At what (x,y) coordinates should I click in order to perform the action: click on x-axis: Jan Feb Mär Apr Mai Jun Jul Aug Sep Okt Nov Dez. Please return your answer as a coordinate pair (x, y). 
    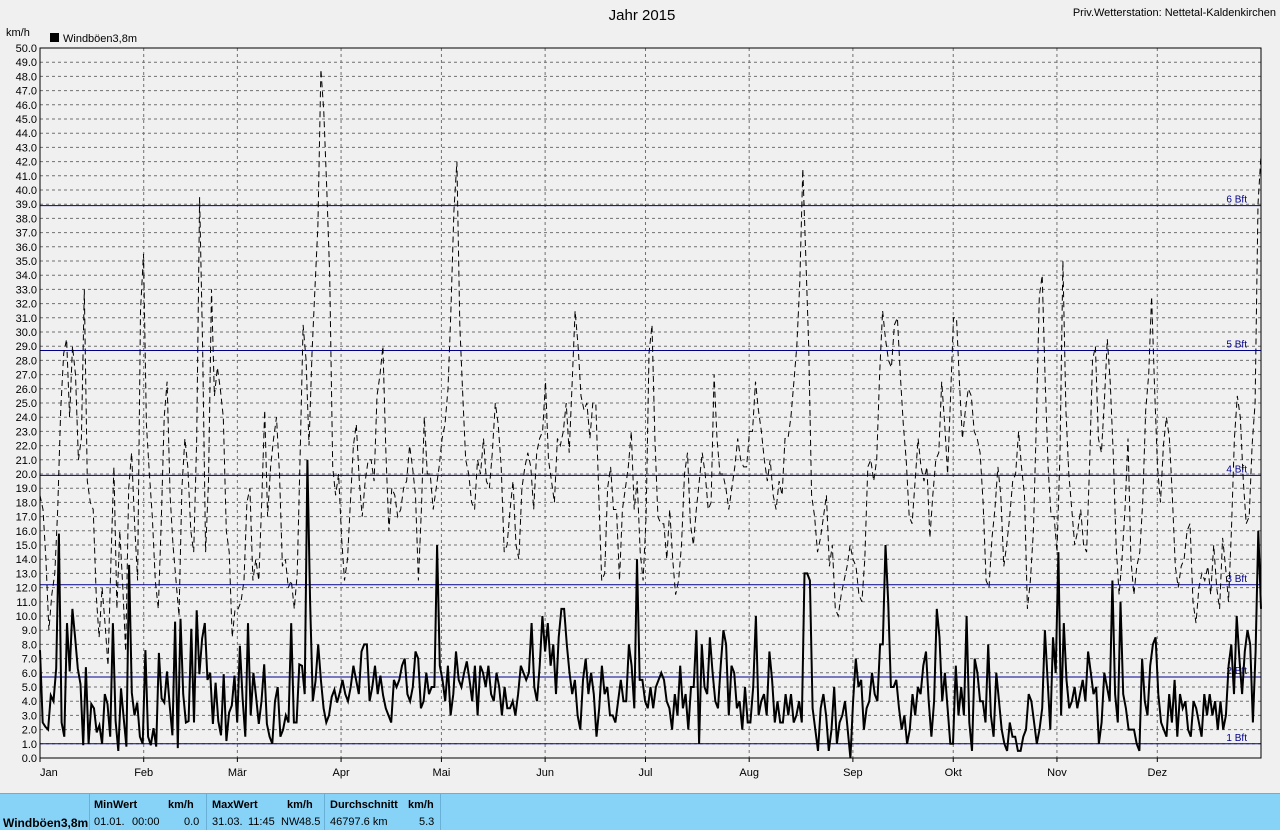
    Looking at the image, I should click on (603, 768).